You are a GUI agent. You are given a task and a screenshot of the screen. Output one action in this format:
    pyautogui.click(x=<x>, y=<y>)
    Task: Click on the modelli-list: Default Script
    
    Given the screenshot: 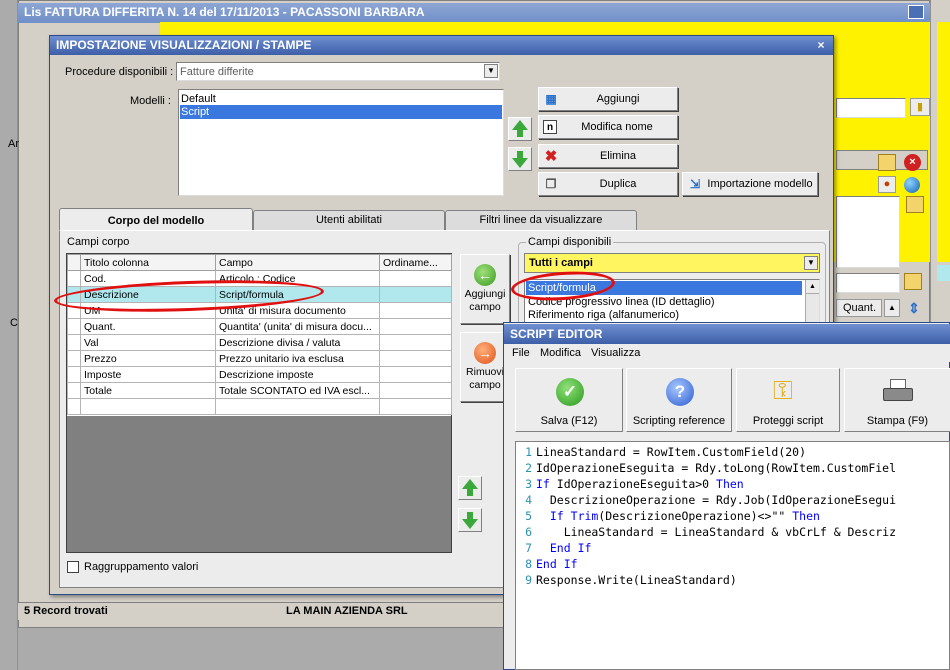 What is the action you would take?
    pyautogui.click(x=341, y=142)
    